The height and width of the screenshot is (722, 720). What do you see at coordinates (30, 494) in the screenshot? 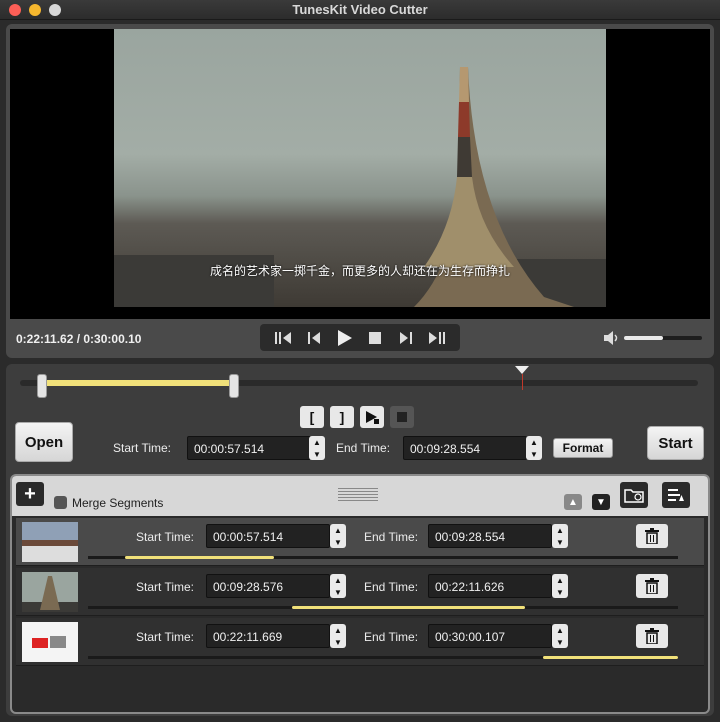
I see `add-segment-button: +` at bounding box center [30, 494].